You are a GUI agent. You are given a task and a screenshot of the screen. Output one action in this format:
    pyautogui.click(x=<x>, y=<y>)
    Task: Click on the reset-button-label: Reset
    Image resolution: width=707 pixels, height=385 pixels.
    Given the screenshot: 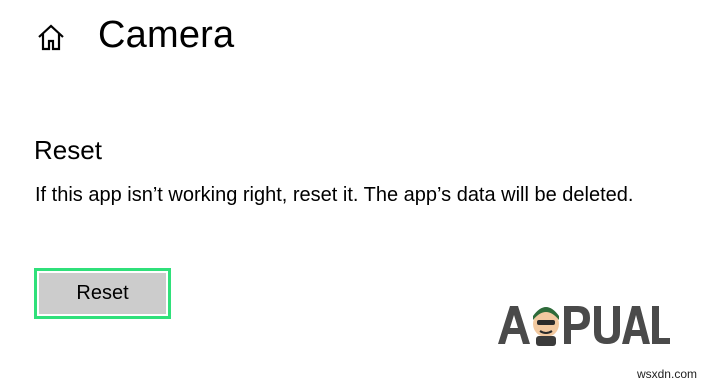 What is the action you would take?
    pyautogui.click(x=102, y=293)
    